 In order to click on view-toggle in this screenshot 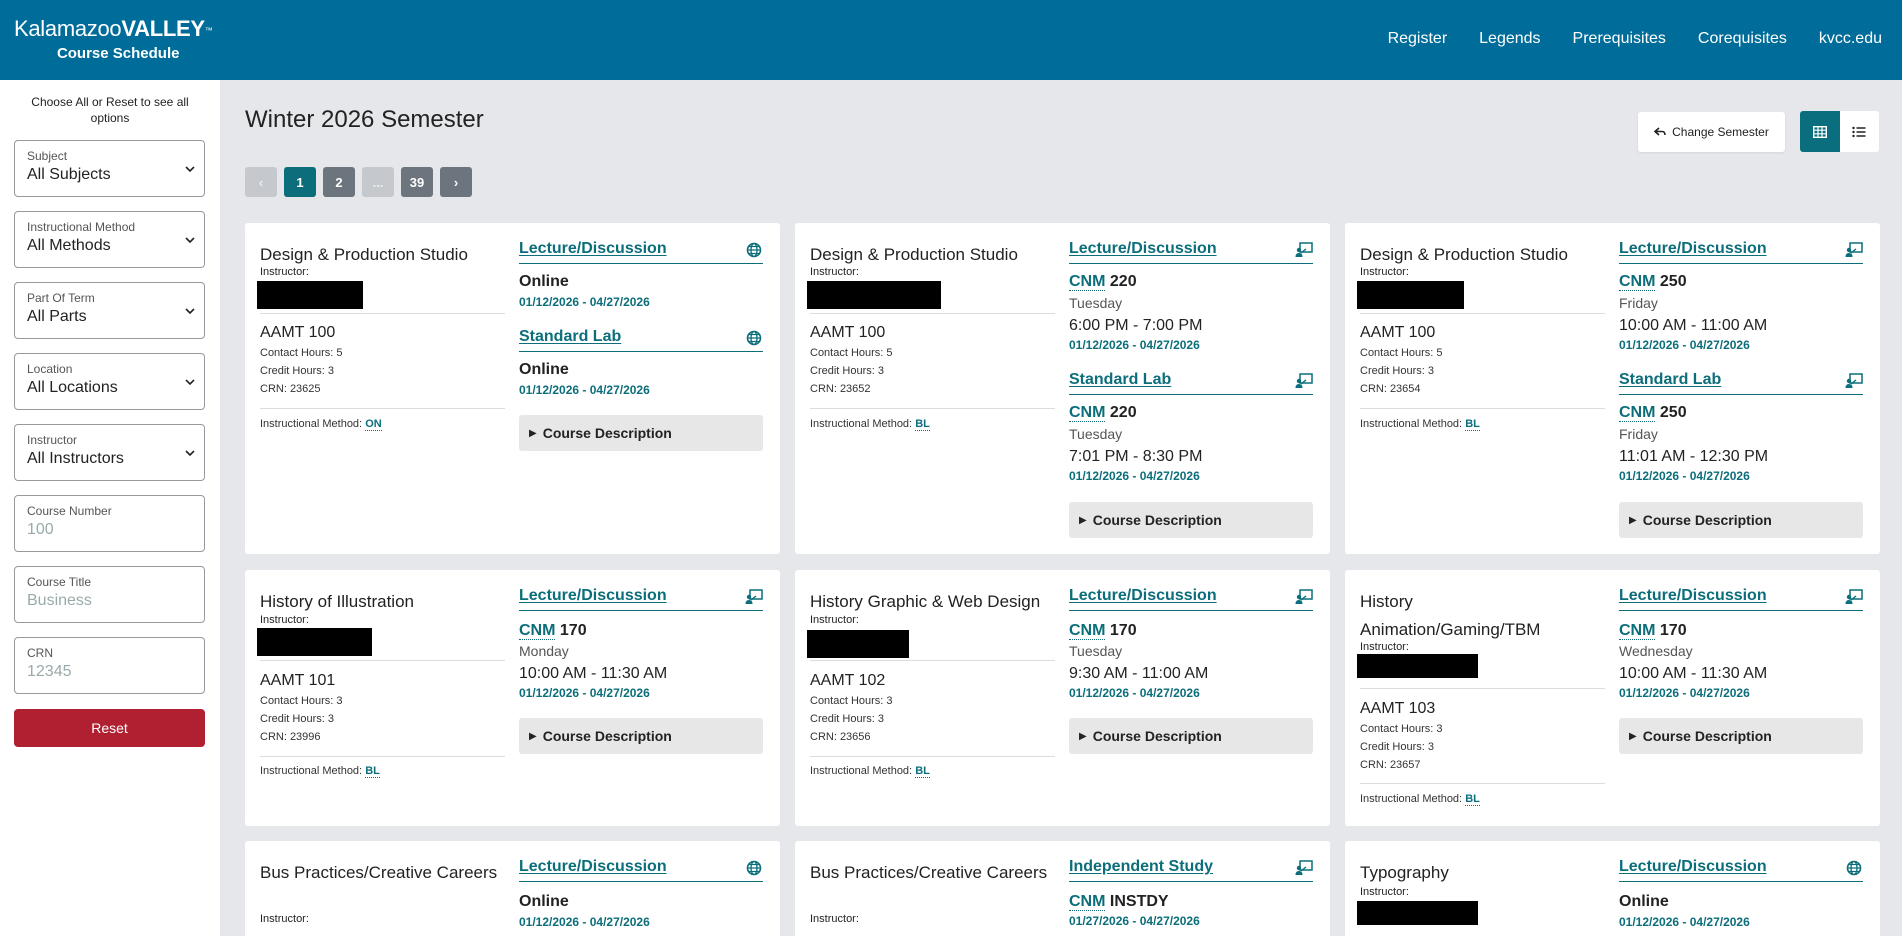, I will do `click(1839, 131)`.